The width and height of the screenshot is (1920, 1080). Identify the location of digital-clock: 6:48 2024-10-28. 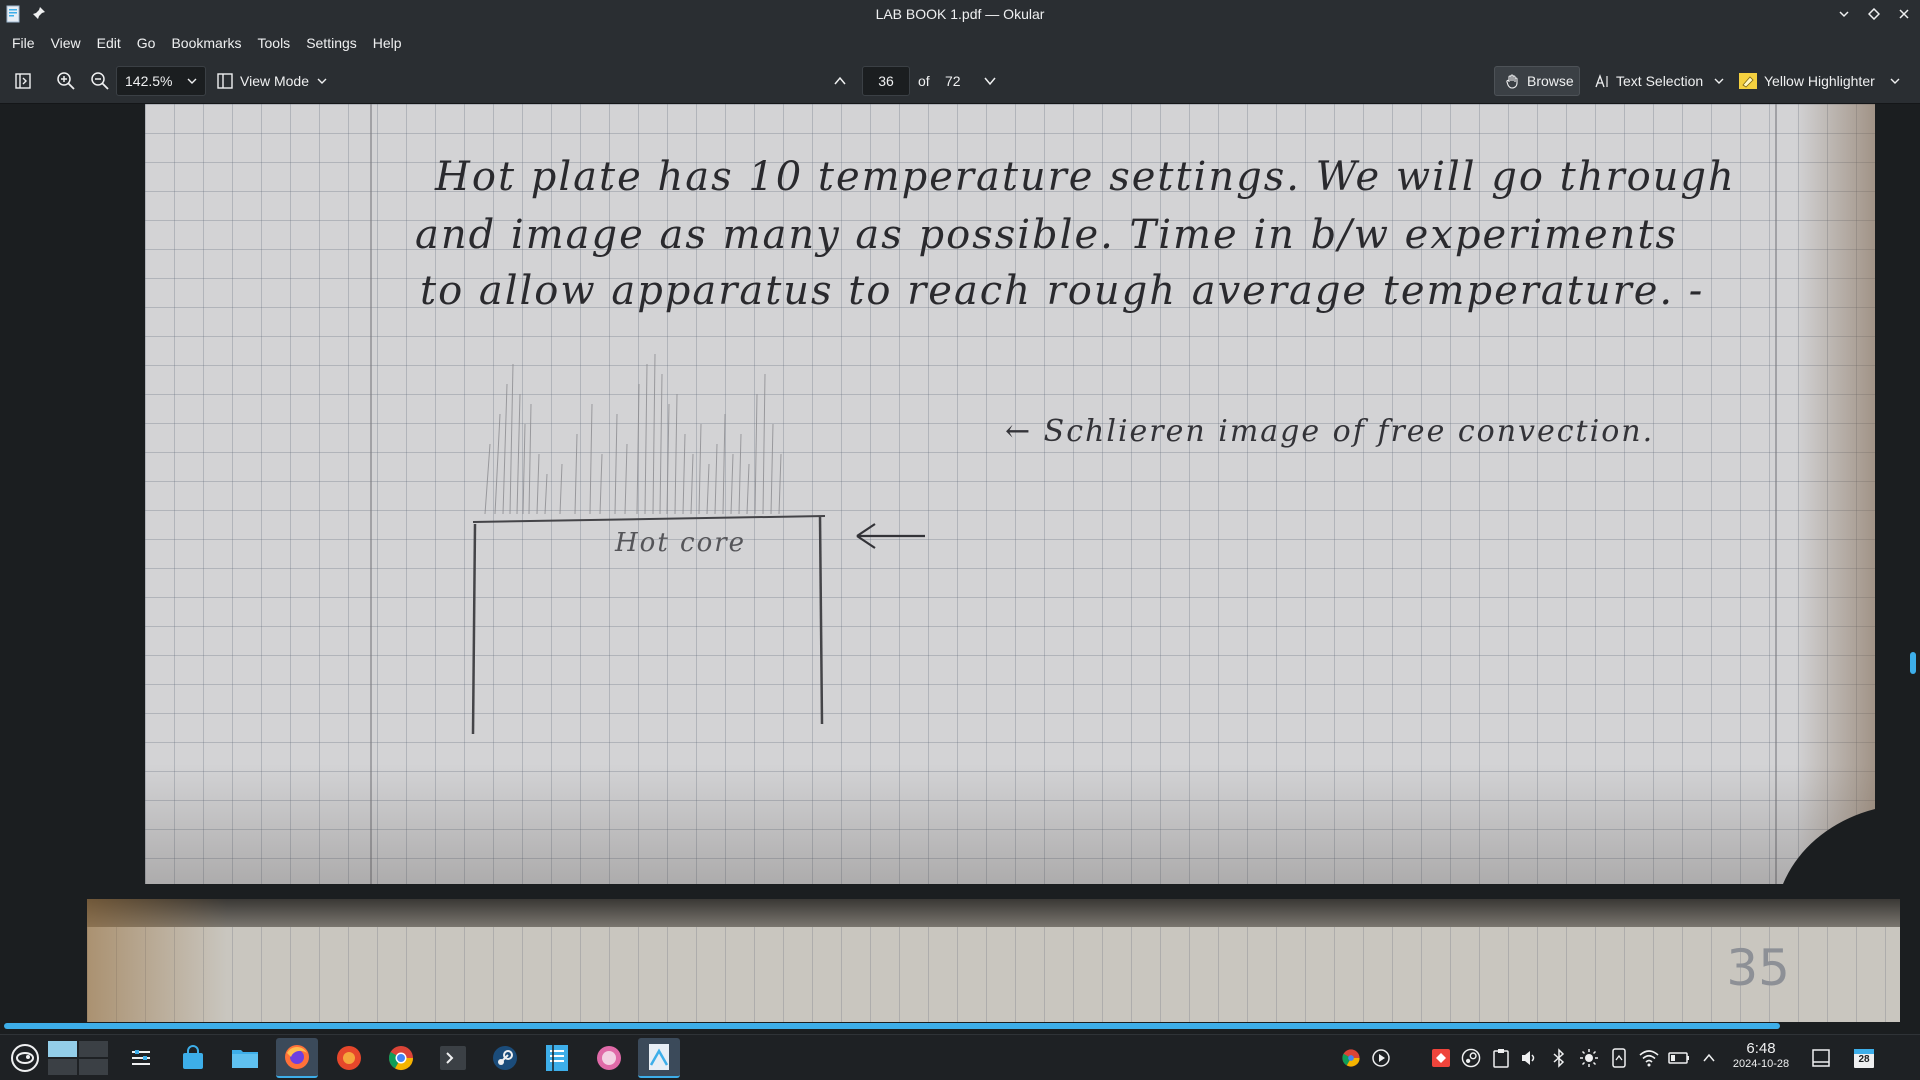
(1761, 1055).